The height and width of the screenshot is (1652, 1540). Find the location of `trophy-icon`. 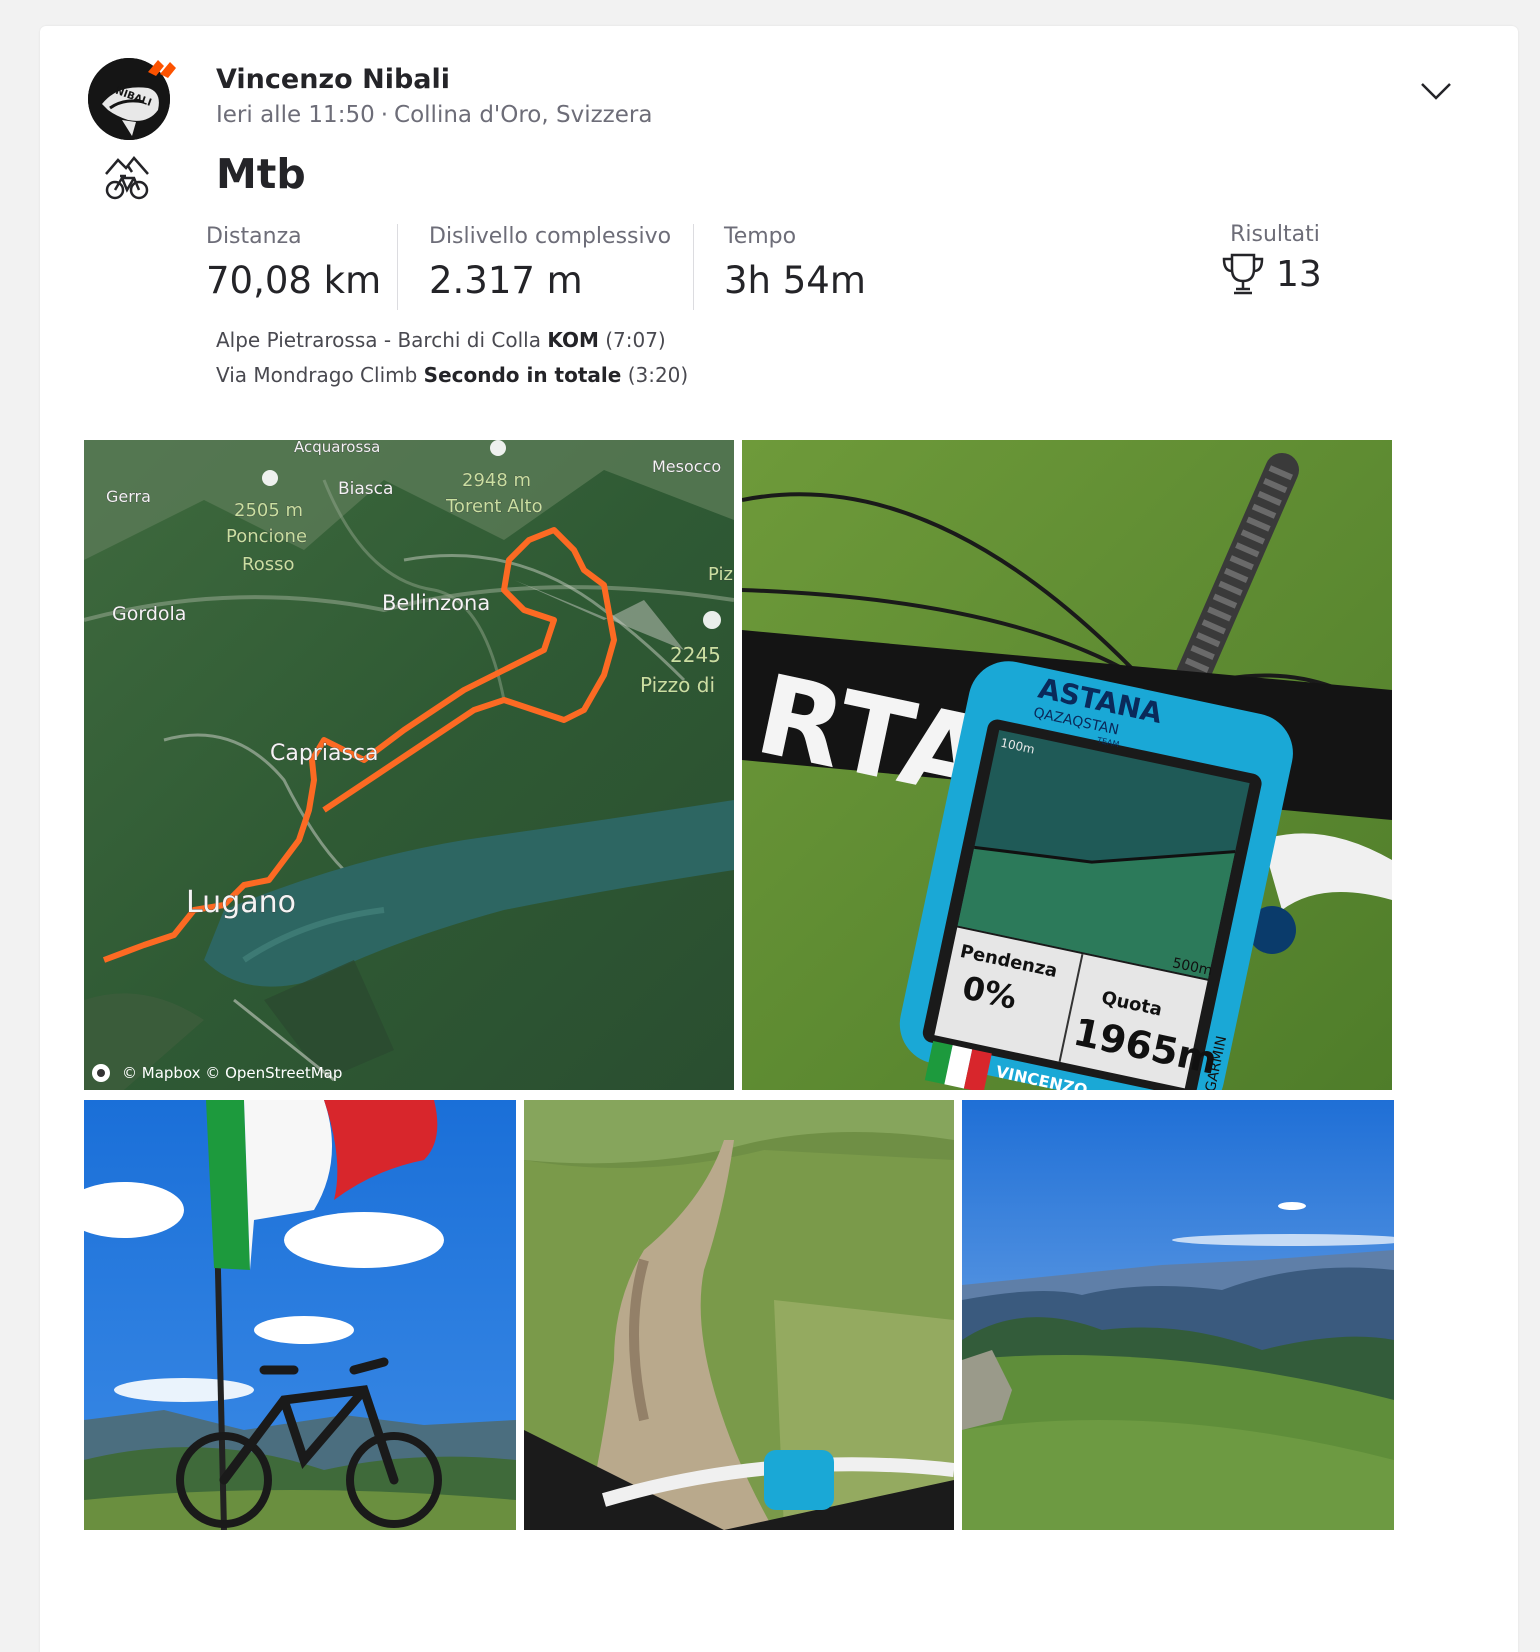

trophy-icon is located at coordinates (1243, 274).